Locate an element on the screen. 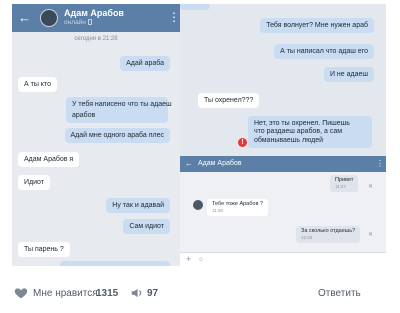 The height and width of the screenshot is (313, 400). error-icon: ! is located at coordinates (242, 142).